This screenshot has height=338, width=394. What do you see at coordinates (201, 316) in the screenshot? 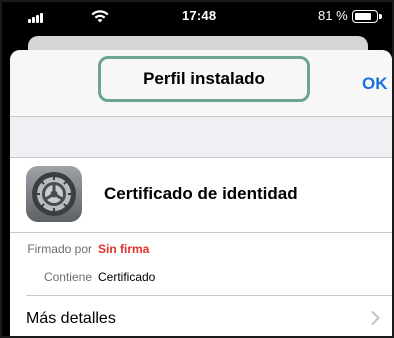
I see `more-details-row: Más detalles` at bounding box center [201, 316].